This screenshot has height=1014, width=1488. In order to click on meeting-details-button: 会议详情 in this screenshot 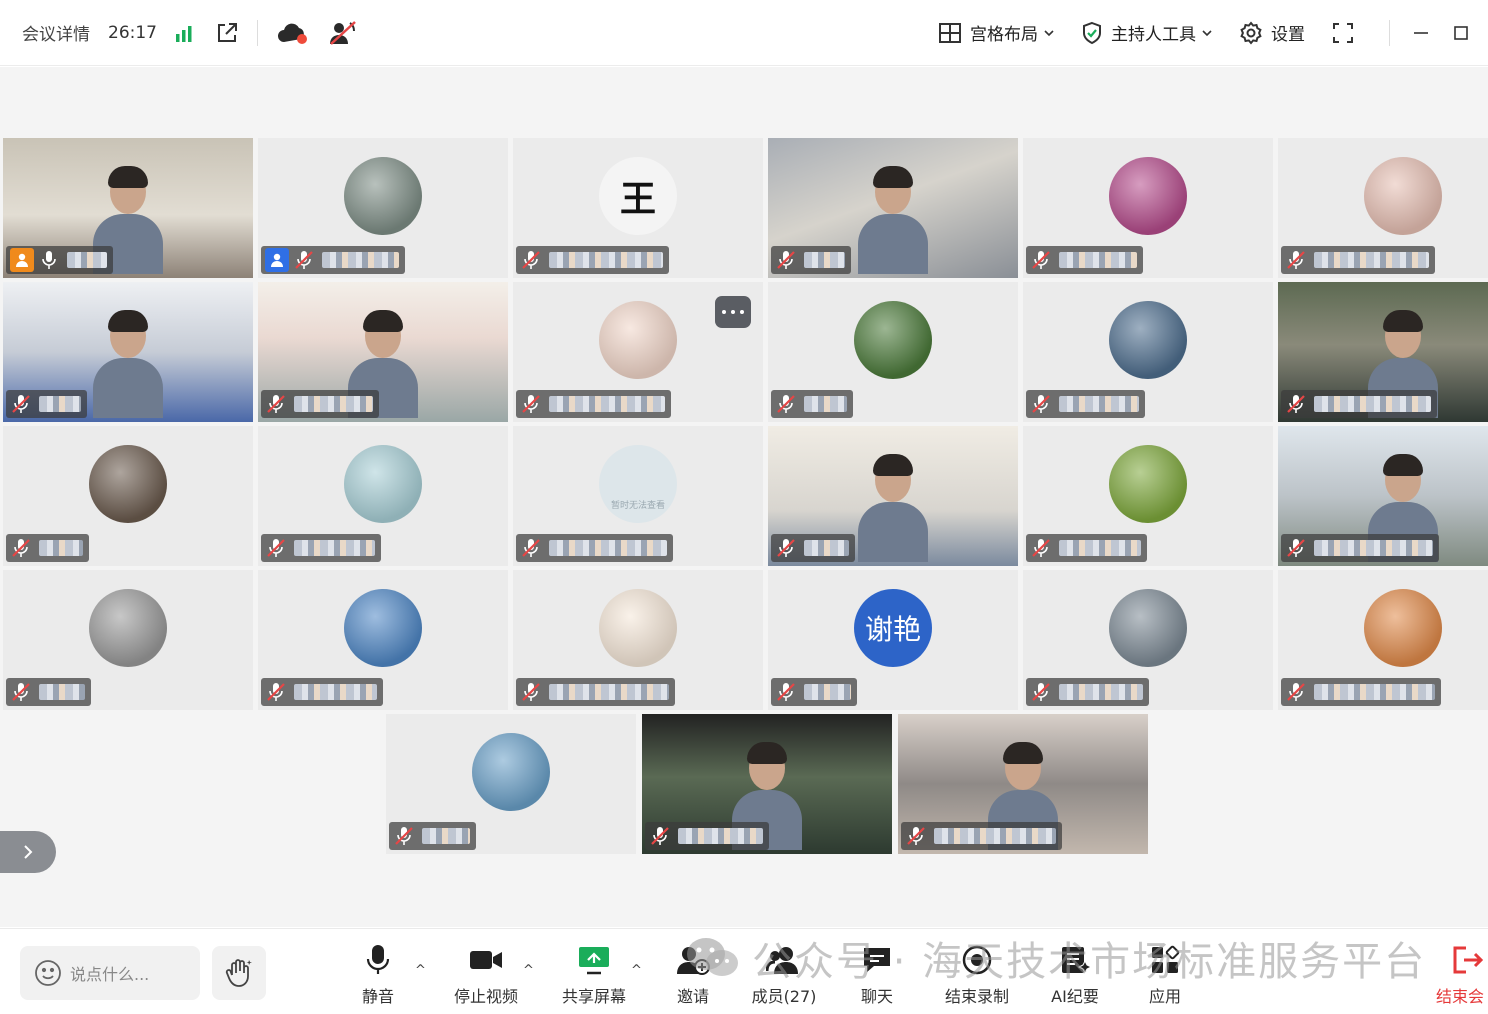, I will do `click(56, 32)`.